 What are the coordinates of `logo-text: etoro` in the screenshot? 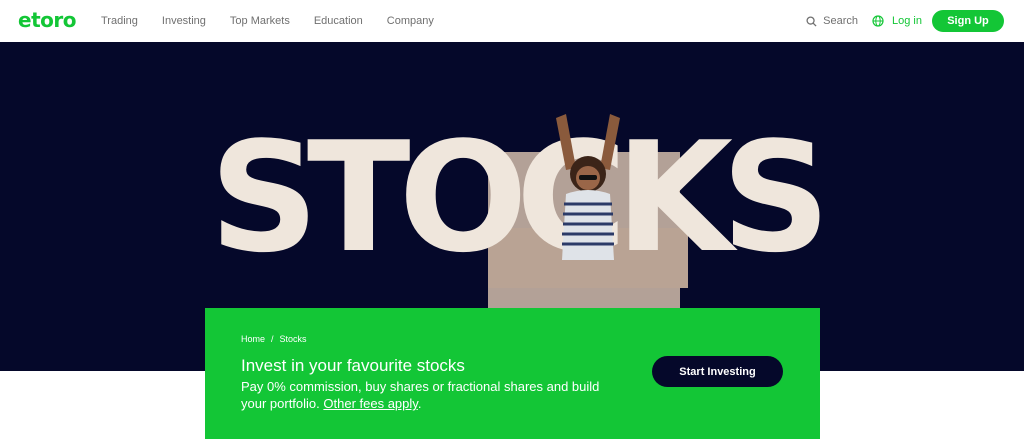 It's located at (47, 20).